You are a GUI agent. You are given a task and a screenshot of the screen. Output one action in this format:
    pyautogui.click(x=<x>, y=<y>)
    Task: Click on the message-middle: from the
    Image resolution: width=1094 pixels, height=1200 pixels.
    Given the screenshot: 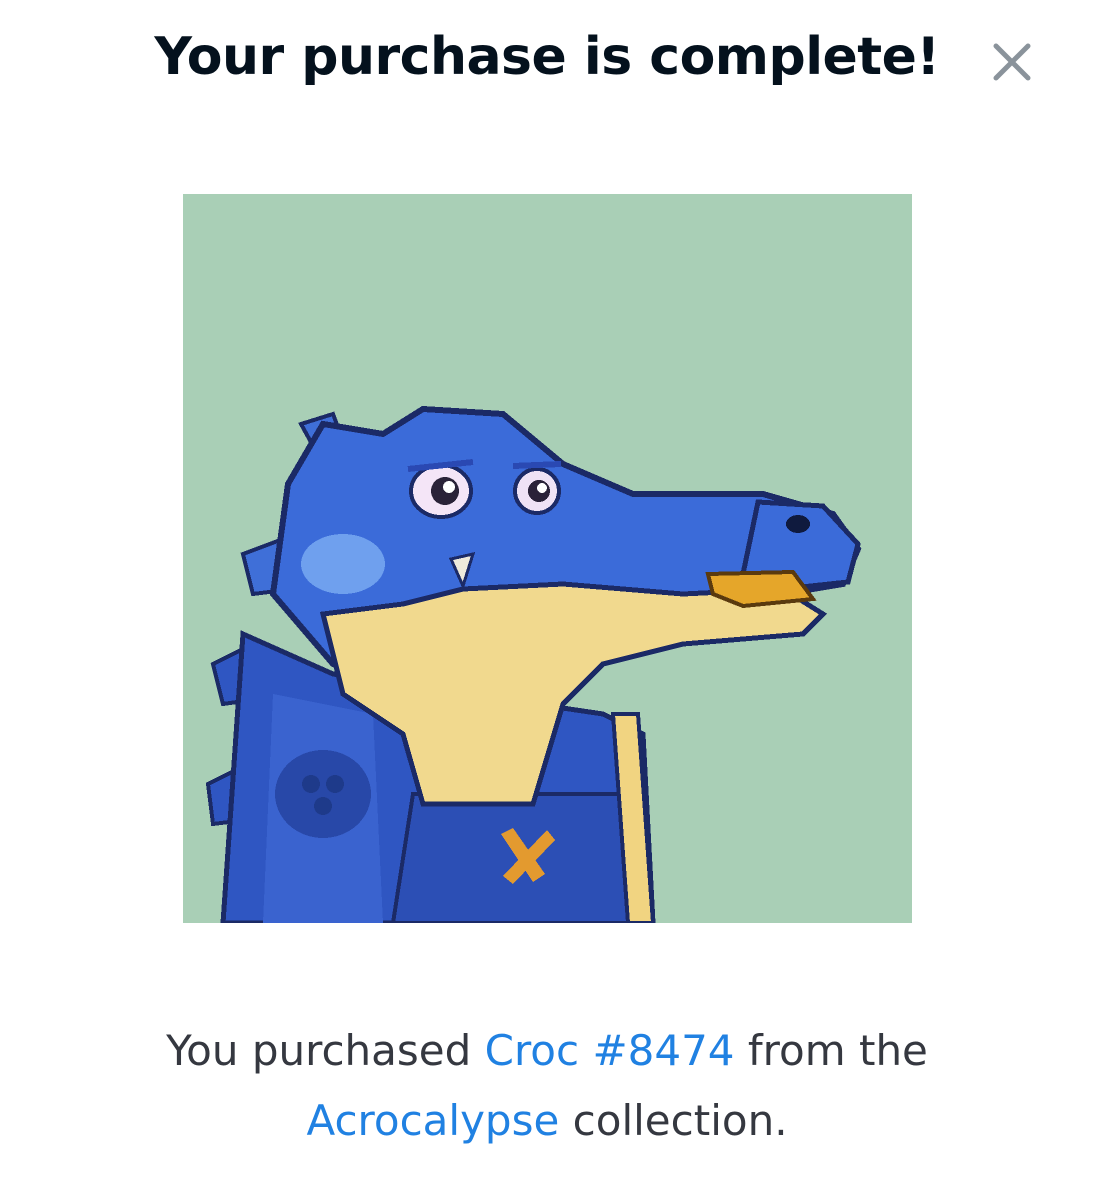 What is the action you would take?
    pyautogui.click(x=831, y=1050)
    